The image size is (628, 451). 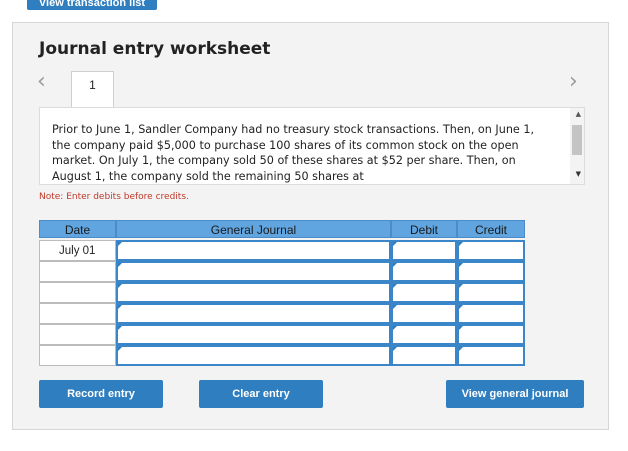 What do you see at coordinates (261, 394) in the screenshot?
I see `clear-entry-button: Clear entry` at bounding box center [261, 394].